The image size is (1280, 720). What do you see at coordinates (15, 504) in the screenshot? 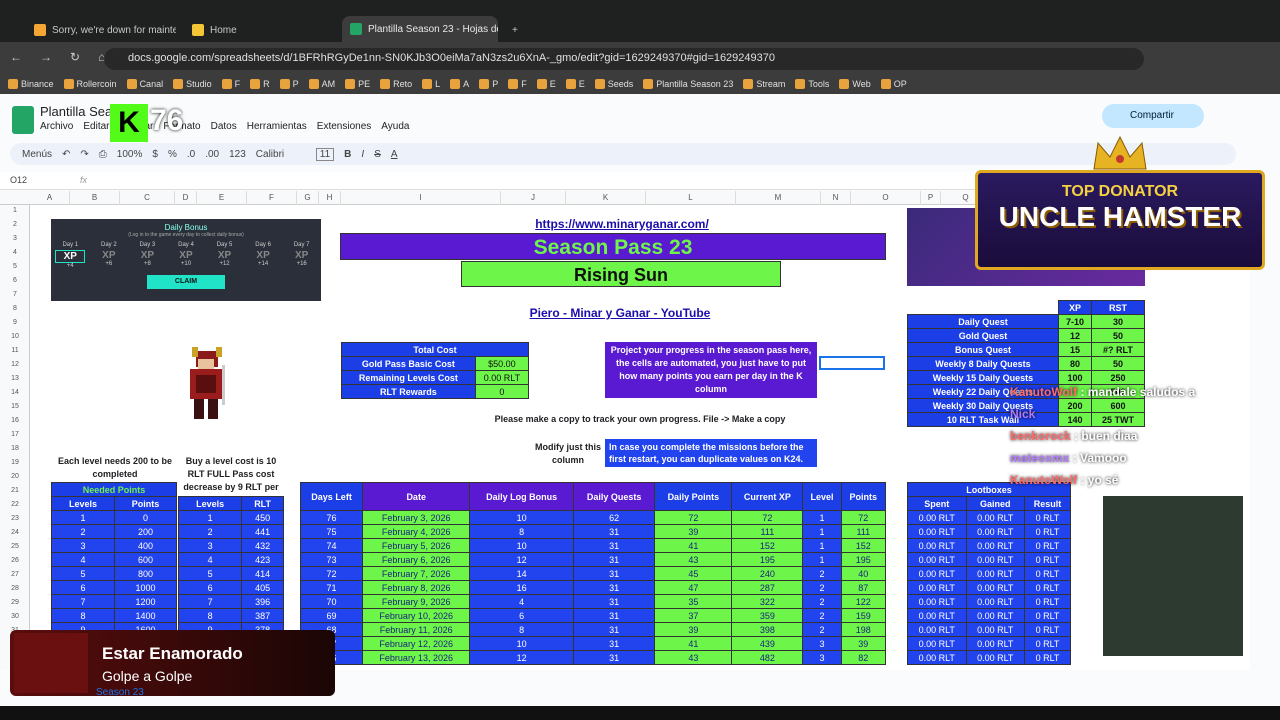
I see `row-header: 22` at bounding box center [15, 504].